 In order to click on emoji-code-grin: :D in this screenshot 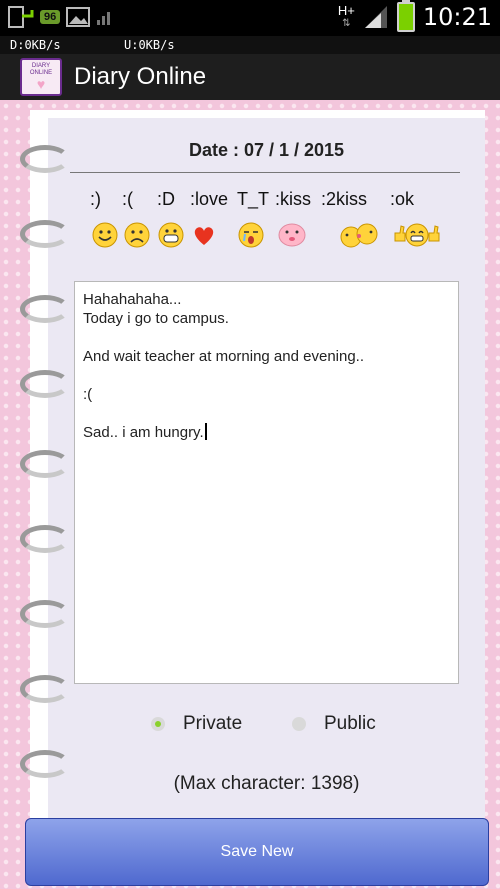, I will do `click(166, 199)`.